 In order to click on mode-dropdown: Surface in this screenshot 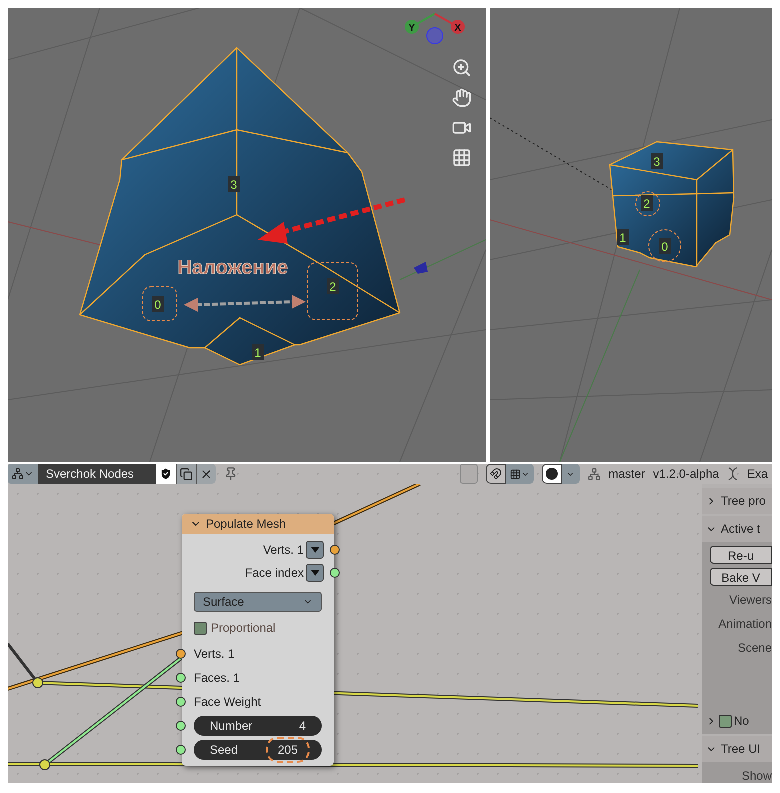, I will do `click(258, 602)`.